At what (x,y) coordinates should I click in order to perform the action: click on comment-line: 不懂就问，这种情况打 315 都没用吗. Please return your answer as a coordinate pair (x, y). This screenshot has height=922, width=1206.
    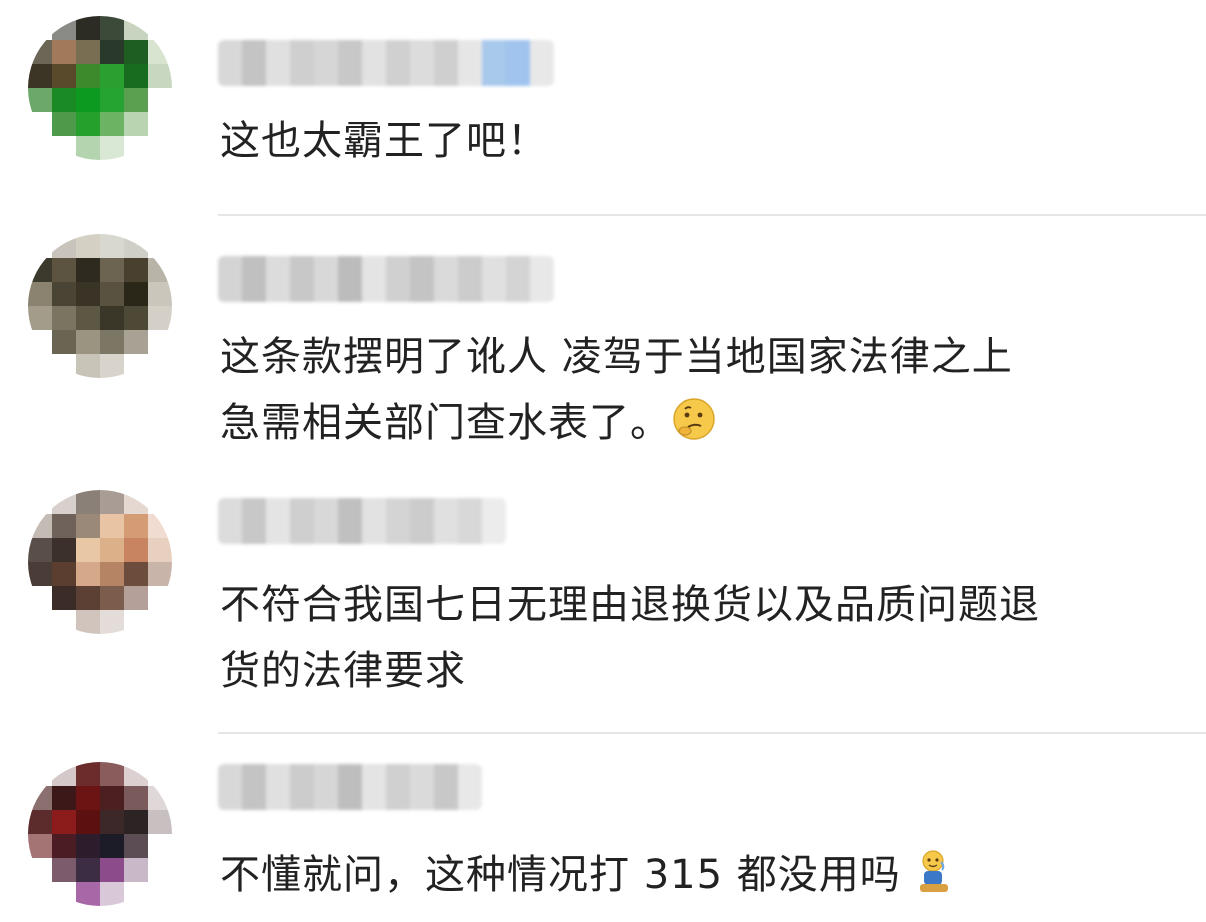
    Looking at the image, I should click on (700, 878).